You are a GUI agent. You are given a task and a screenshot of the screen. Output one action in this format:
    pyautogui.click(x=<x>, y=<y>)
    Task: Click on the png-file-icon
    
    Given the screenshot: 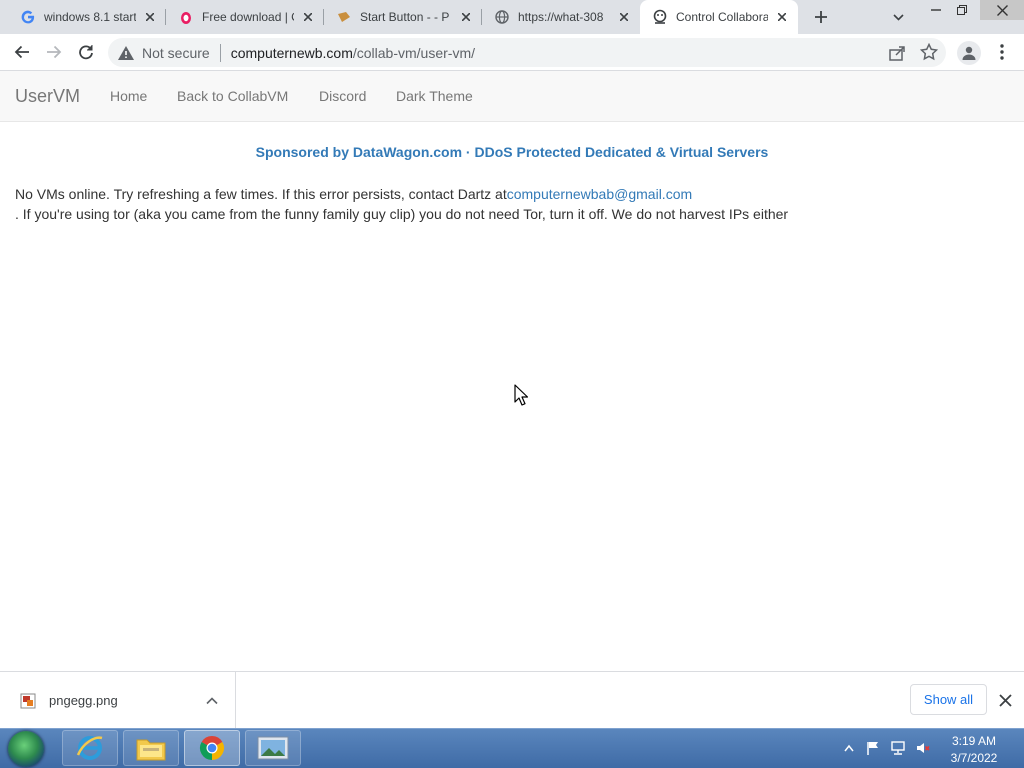 What is the action you would take?
    pyautogui.click(x=28, y=701)
    